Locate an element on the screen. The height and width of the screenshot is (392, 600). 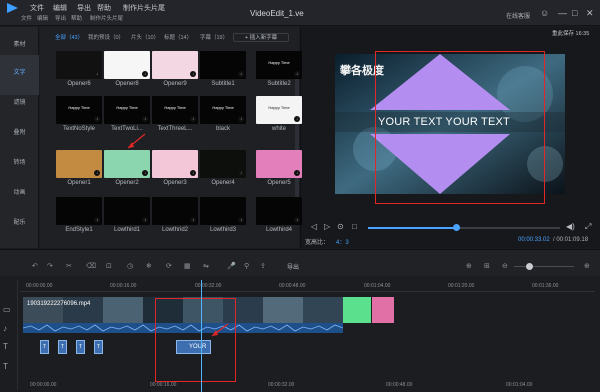
thumbnail-5: Happy Time ↓ is located at coordinates (79, 110).